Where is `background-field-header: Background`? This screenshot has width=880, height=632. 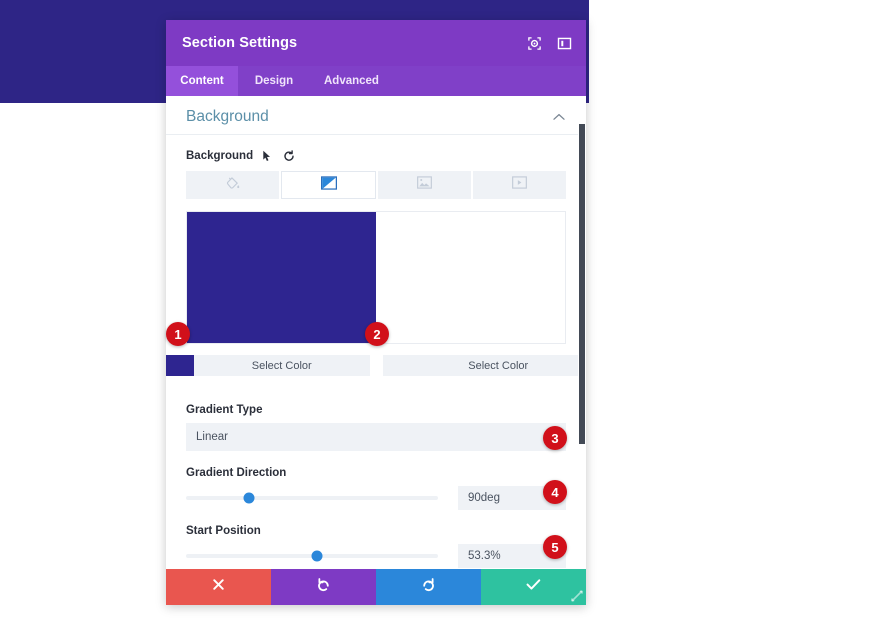
background-field-header: Background is located at coordinates (376, 155).